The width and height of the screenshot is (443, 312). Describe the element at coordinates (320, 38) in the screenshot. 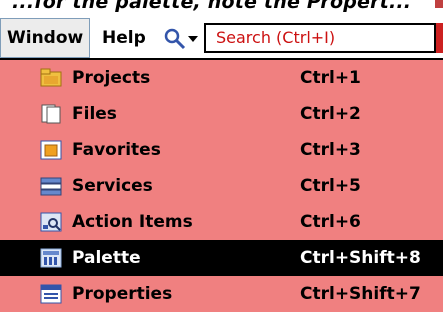

I see `search-input: Search (Ctrl+I)` at that location.